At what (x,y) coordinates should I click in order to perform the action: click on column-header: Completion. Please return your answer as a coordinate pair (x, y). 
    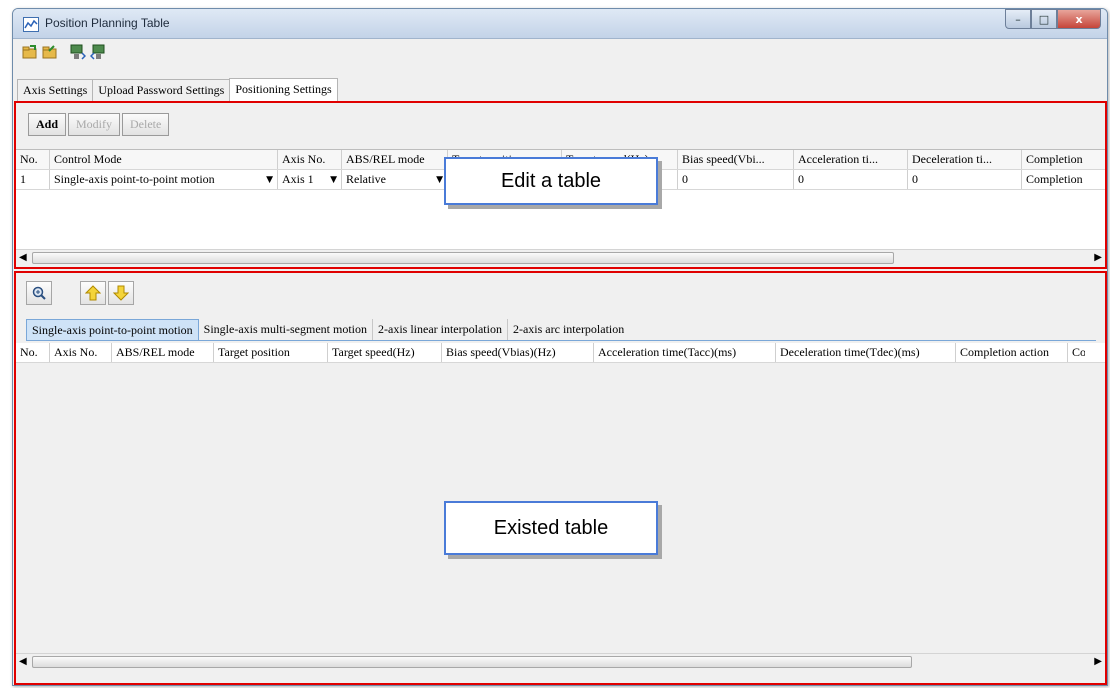
    Looking at the image, I should click on (1063, 159).